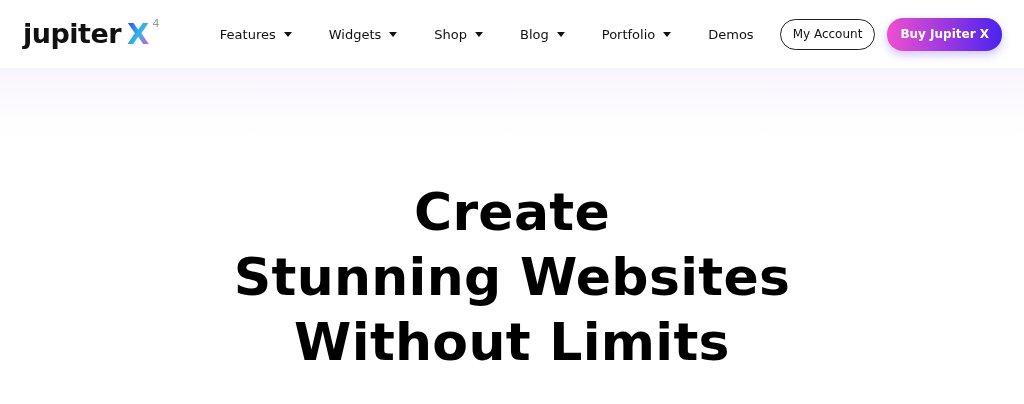 This screenshot has width=1024, height=404. I want to click on nav-link: Shop, so click(458, 34).